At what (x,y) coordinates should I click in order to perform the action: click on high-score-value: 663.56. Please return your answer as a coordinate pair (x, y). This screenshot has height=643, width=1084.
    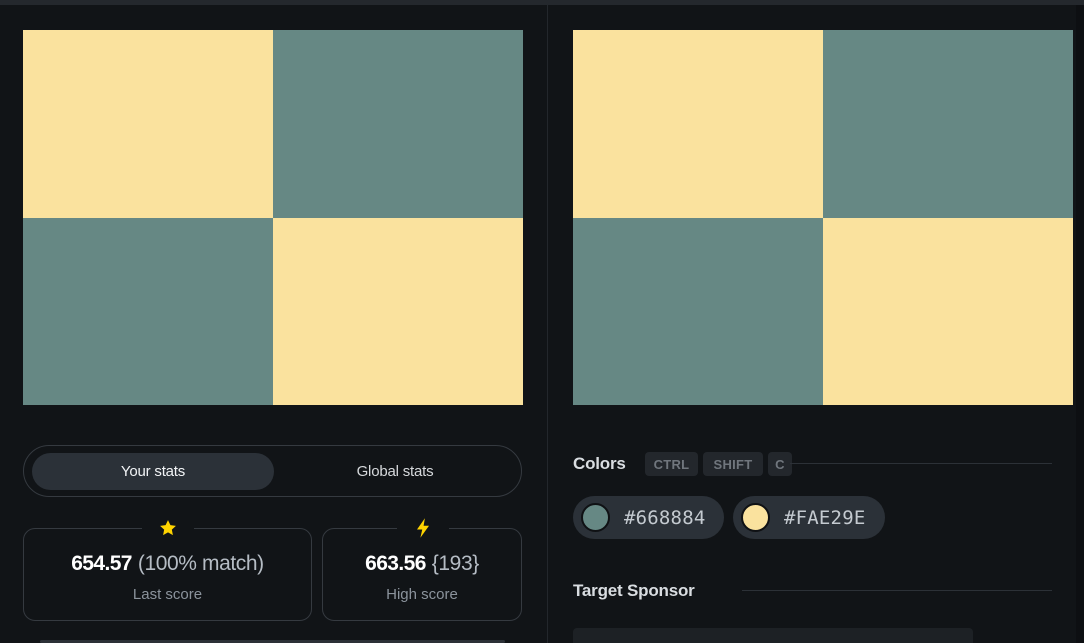
    Looking at the image, I should click on (395, 563).